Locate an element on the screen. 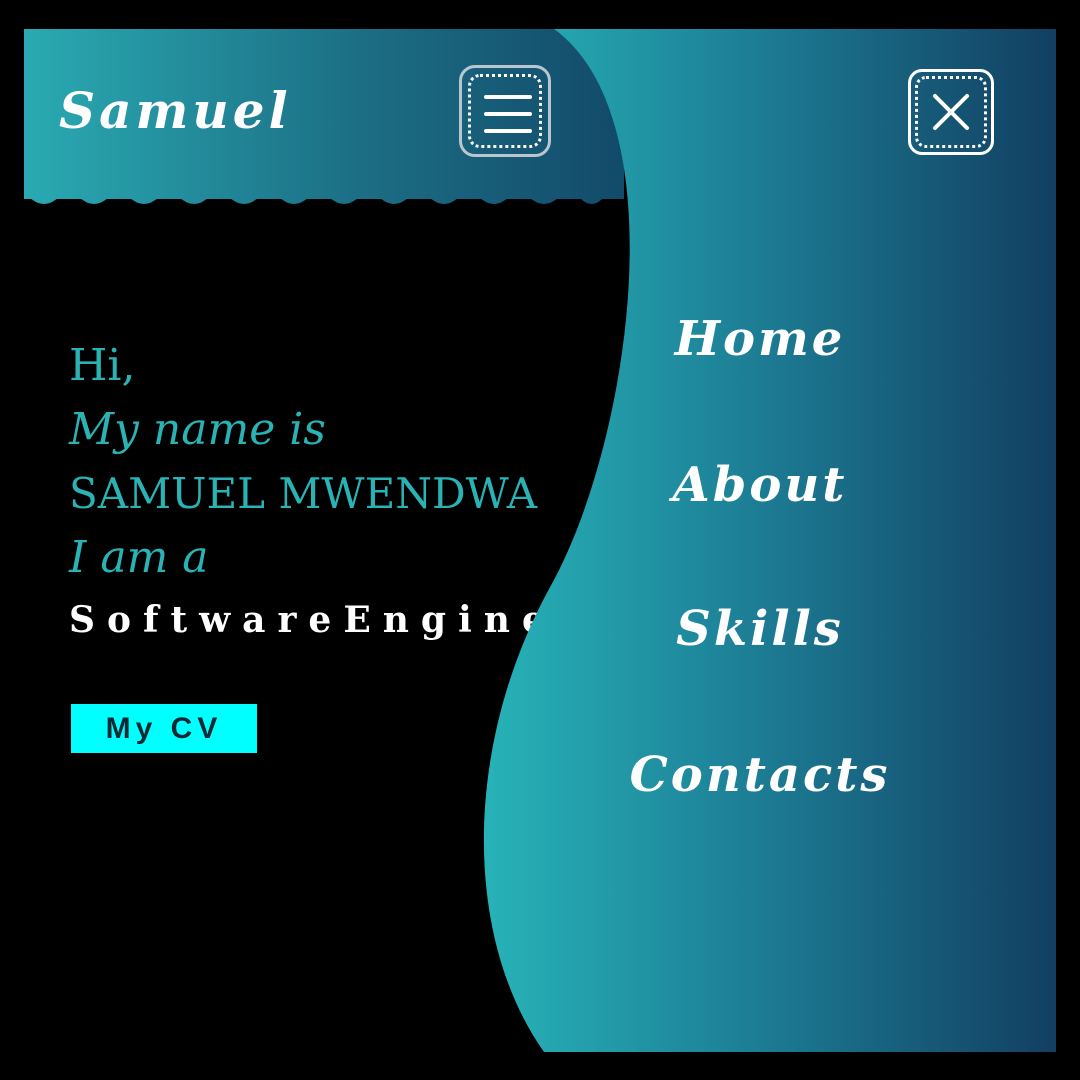 The height and width of the screenshot is (1080, 1080). nav-item-about: About is located at coordinates (760, 485).